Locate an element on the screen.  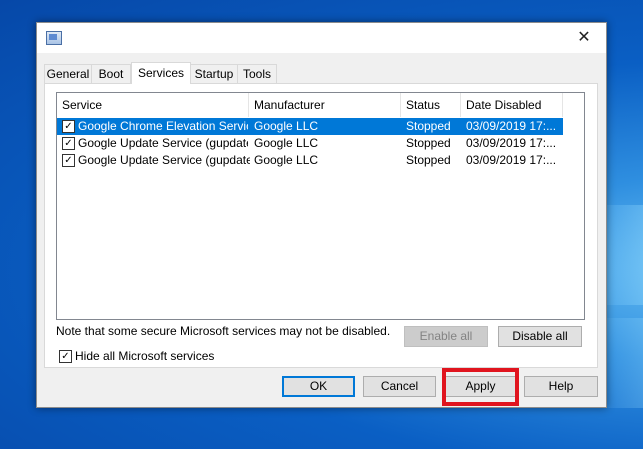
column-header-date-disabled: Date Disabled is located at coordinates (512, 105).